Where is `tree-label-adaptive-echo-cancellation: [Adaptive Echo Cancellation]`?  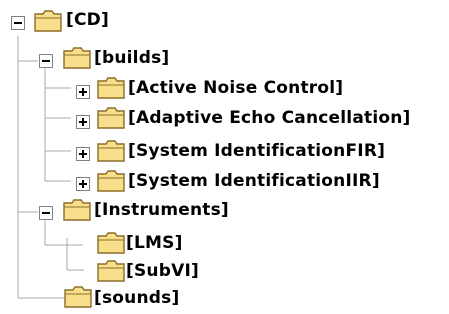
tree-label-adaptive-echo-cancellation: [Adaptive Echo Cancellation] is located at coordinates (269, 118).